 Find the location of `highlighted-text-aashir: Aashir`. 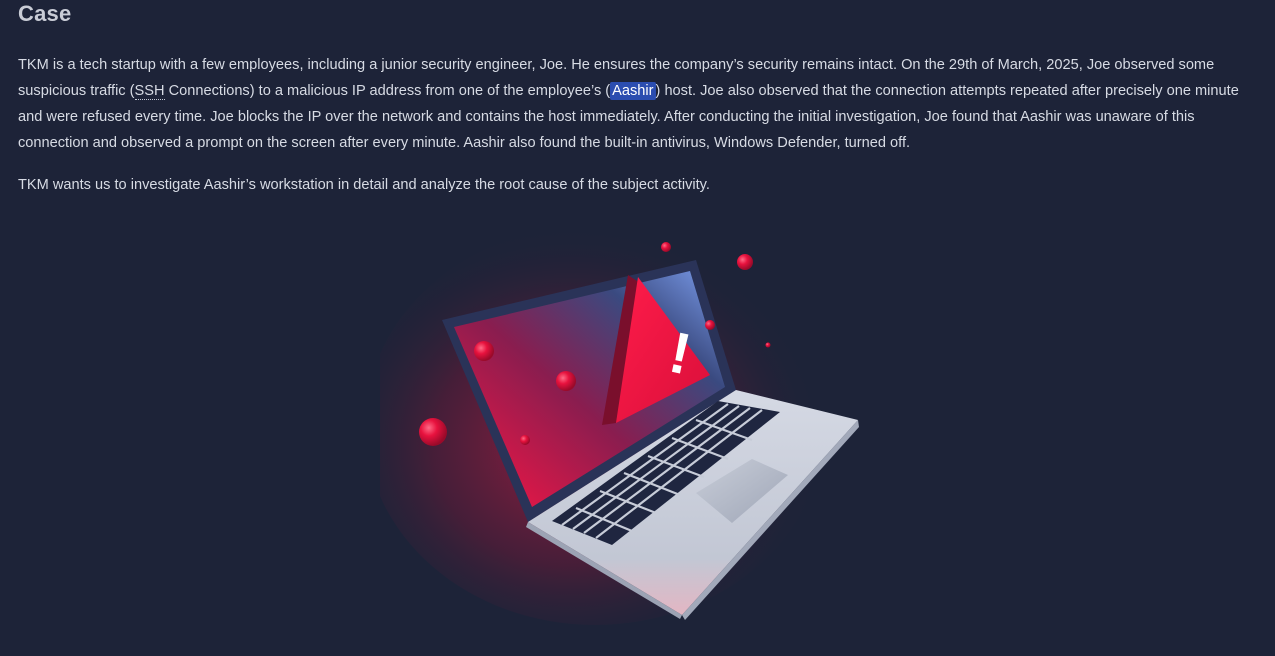

highlighted-text-aashir: Aashir is located at coordinates (633, 91).